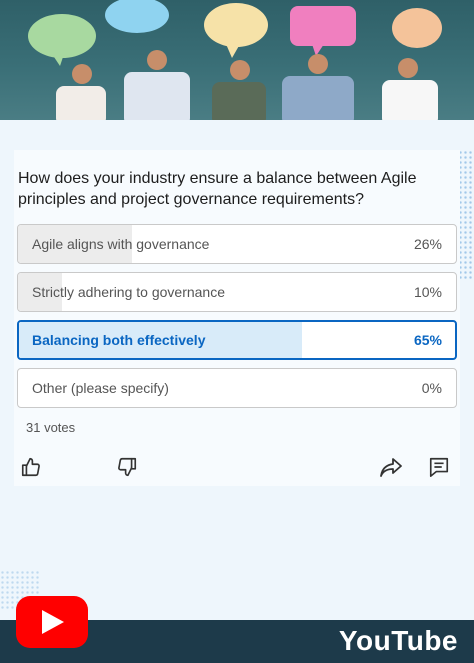 This screenshot has width=474, height=663. I want to click on thumbs-up-icon, so click(32, 468).